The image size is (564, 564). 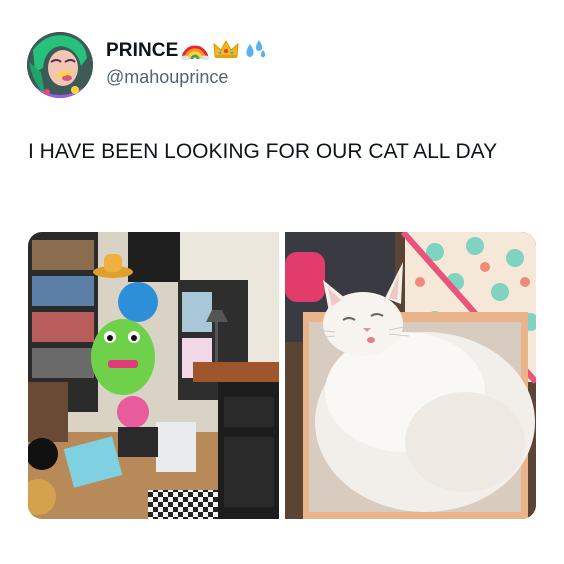 I want to click on avatar, so click(x=60, y=65).